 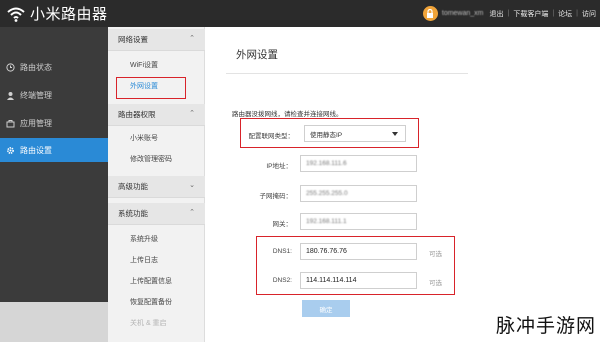 What do you see at coordinates (156, 281) in the screenshot?
I see `submenu-item-upload-config: 上传配置信息` at bounding box center [156, 281].